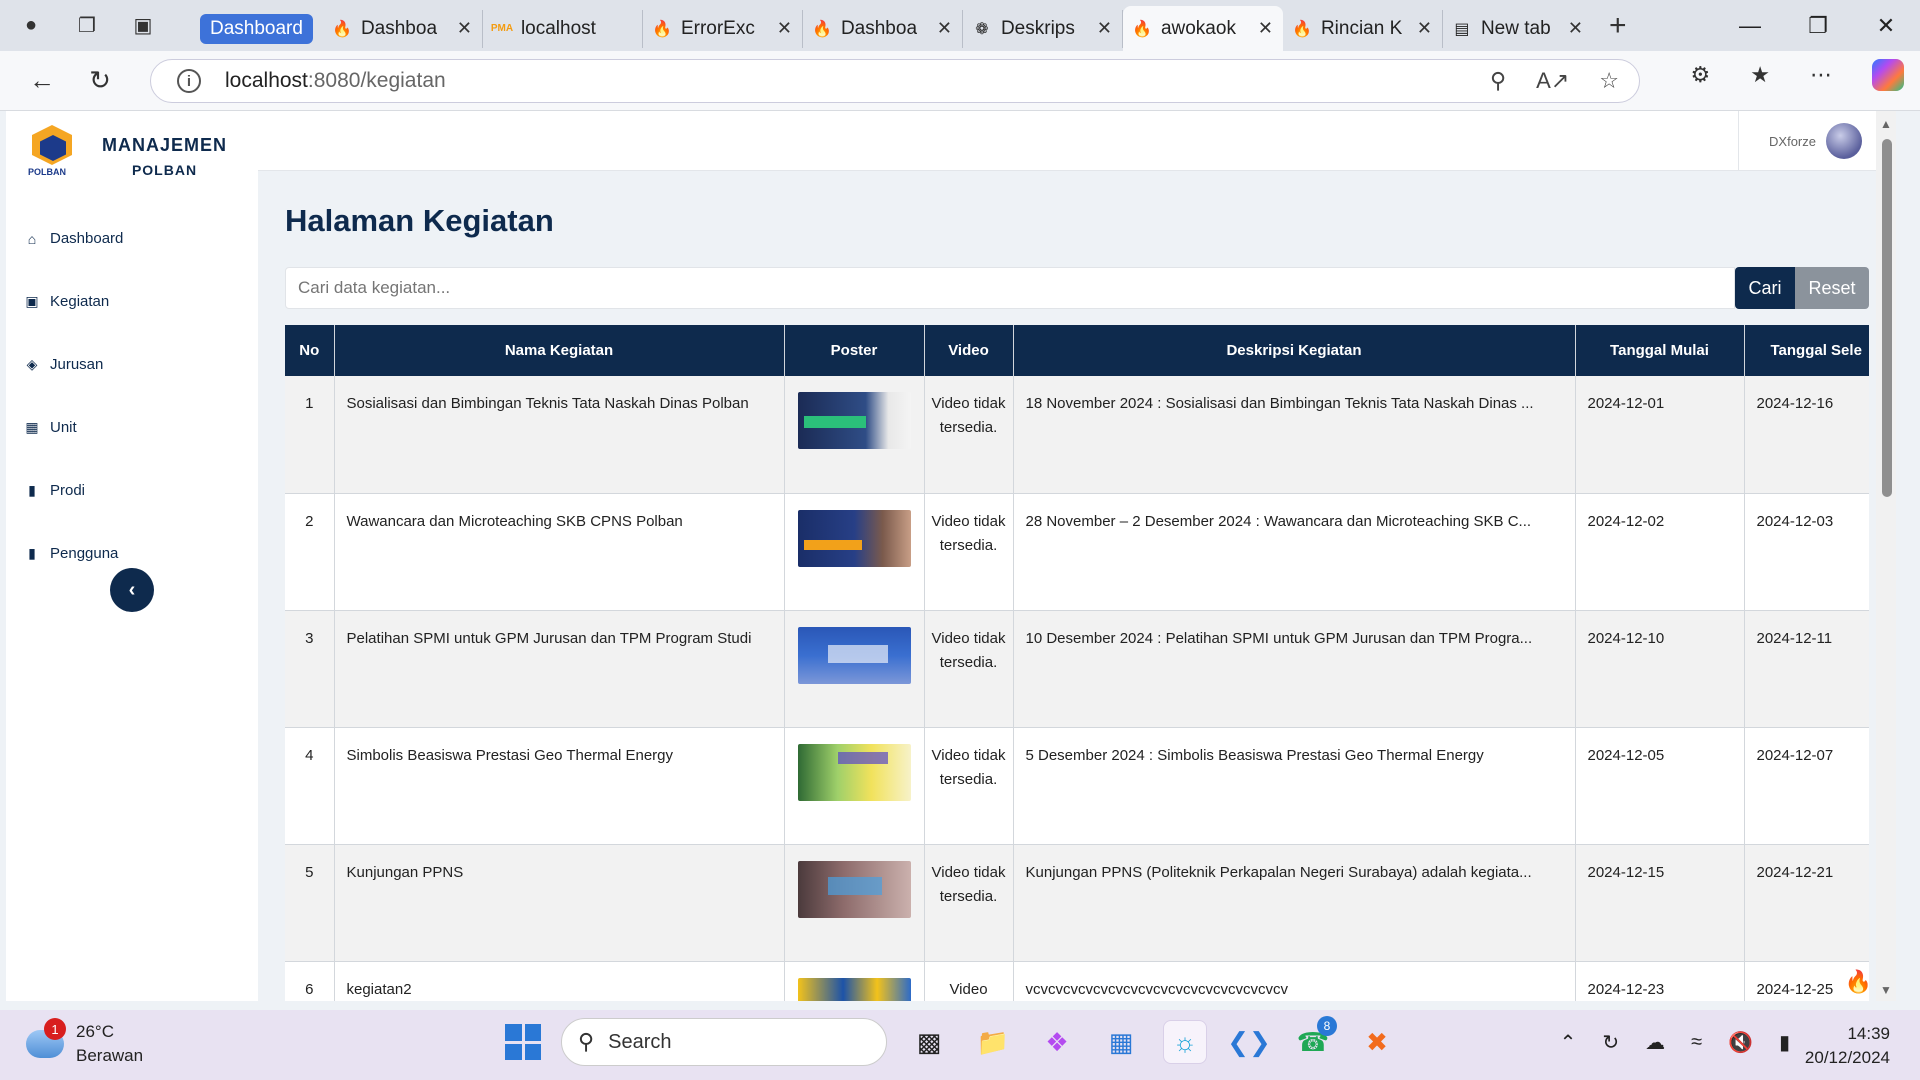  Describe the element at coordinates (1887, 318) in the screenshot. I see `scrollbar-thumb` at that location.